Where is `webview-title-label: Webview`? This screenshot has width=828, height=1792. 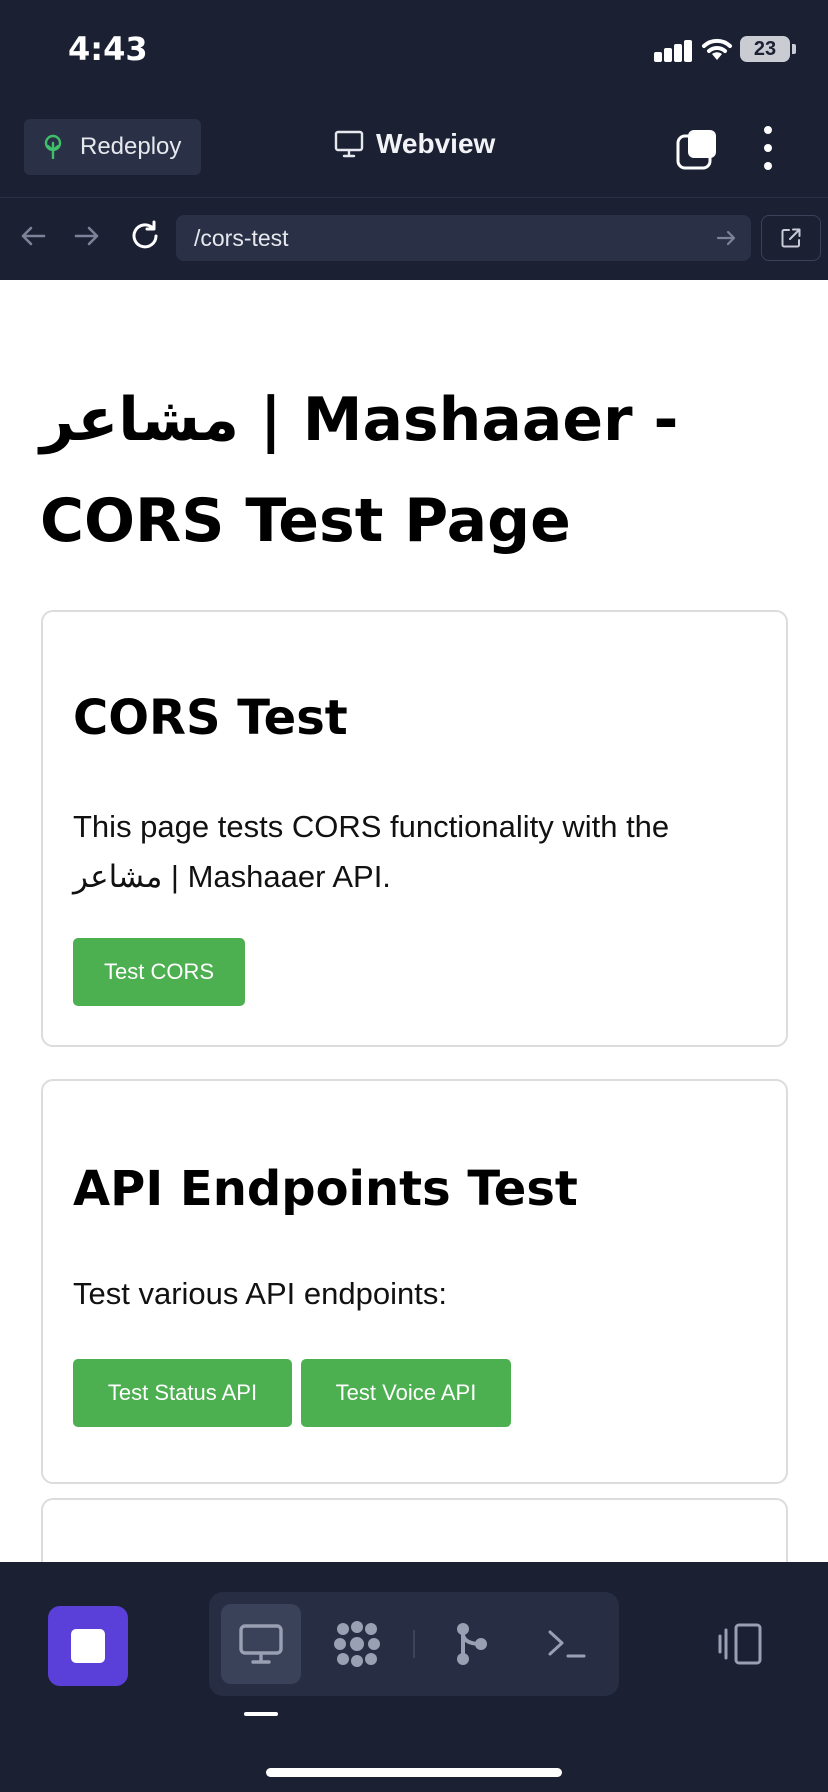
webview-title-label: Webview is located at coordinates (436, 143).